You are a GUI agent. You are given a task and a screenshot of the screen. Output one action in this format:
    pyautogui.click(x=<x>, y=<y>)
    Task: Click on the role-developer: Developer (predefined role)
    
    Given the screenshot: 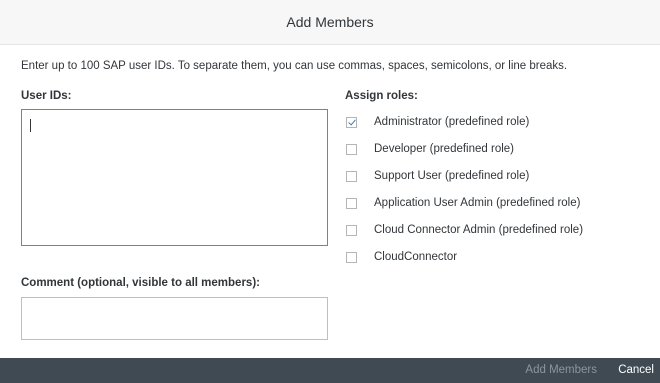 What is the action you would take?
    pyautogui.click(x=464, y=149)
    